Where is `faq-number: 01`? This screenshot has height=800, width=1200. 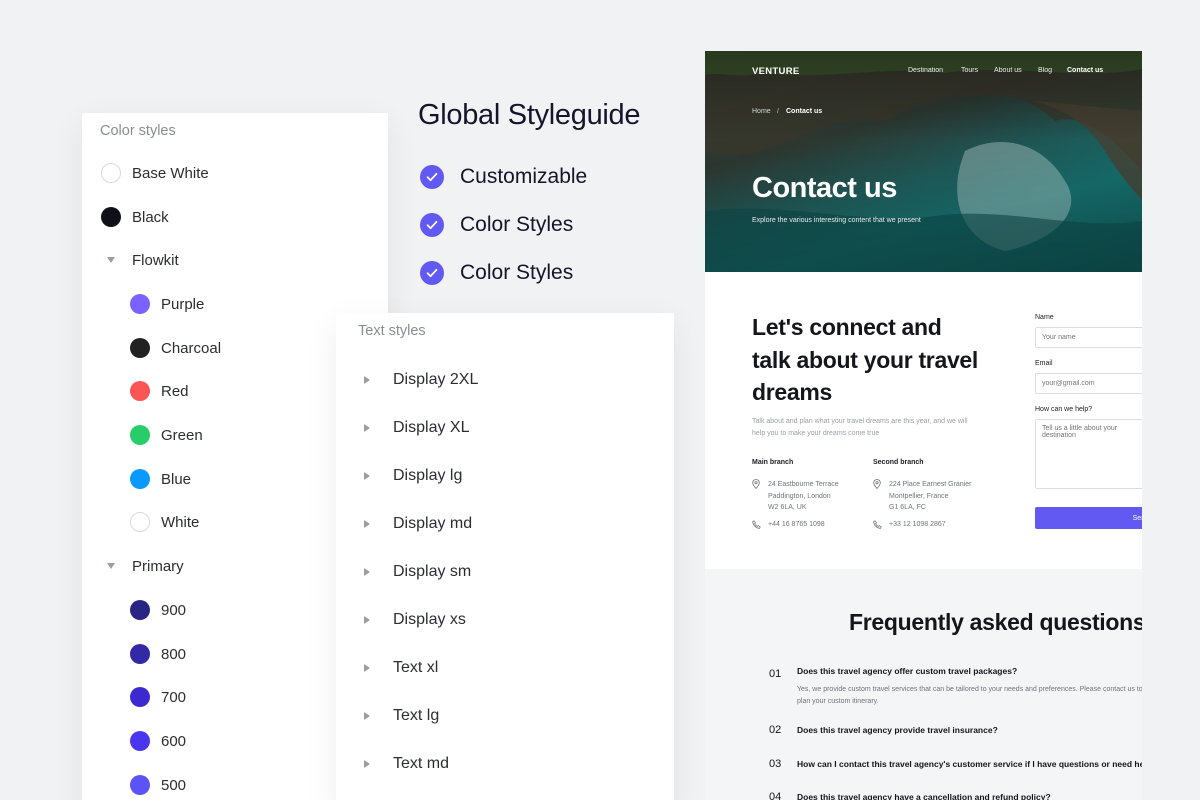
faq-number: 01 is located at coordinates (775, 674).